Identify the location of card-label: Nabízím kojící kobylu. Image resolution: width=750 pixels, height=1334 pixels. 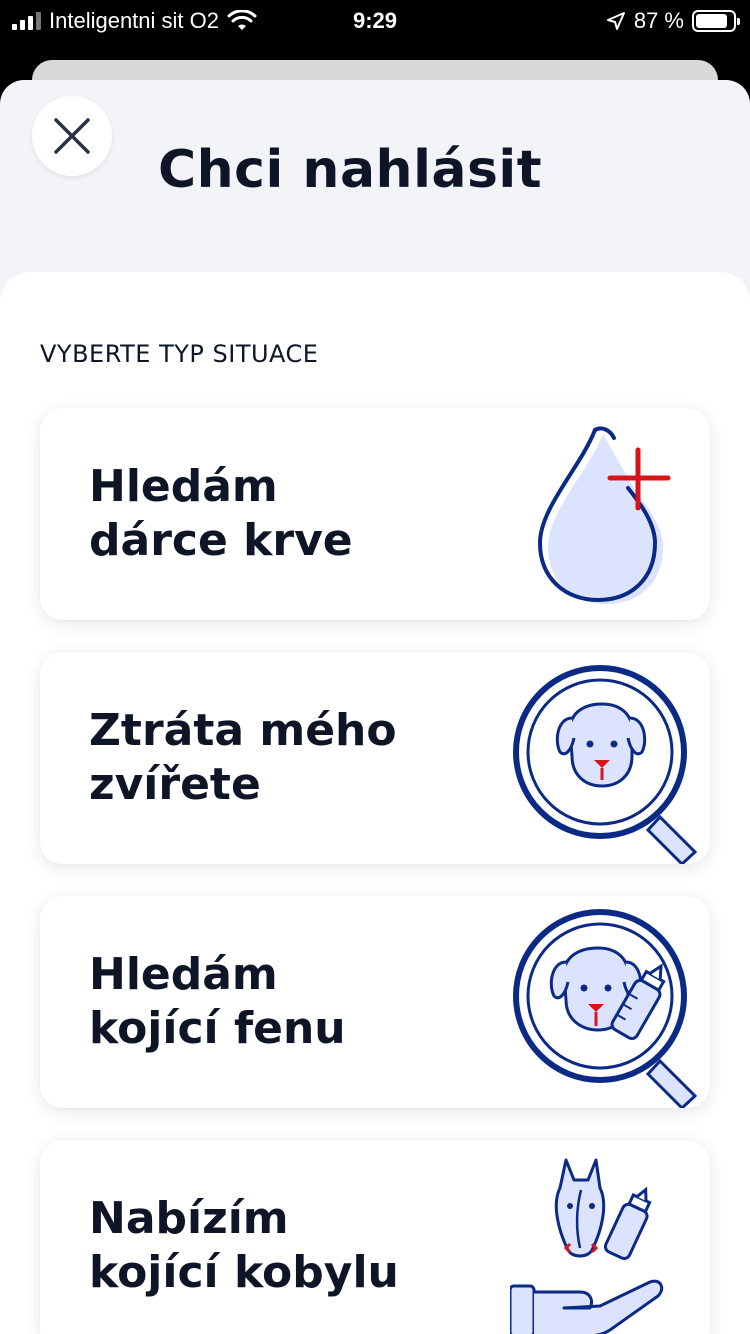
(244, 1246).